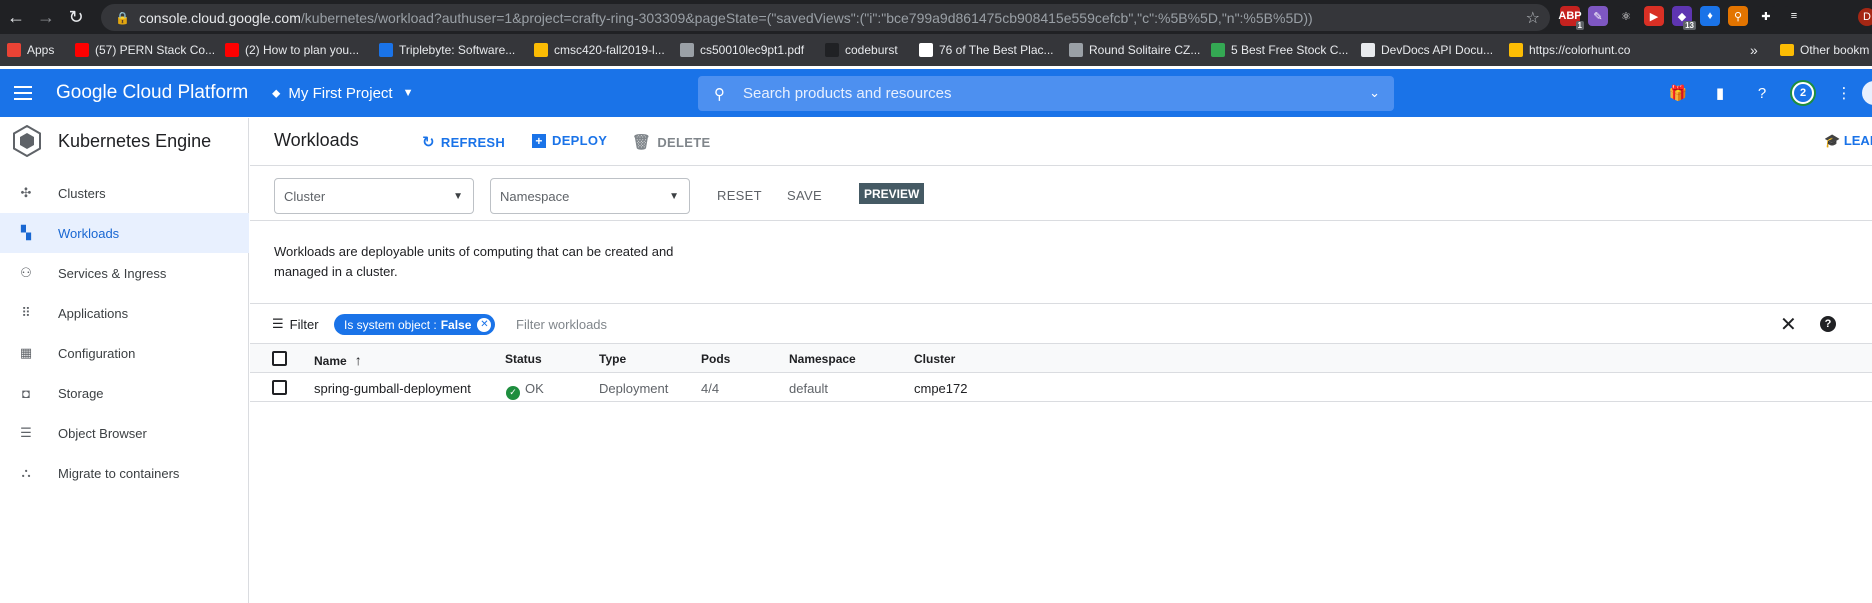  I want to click on column-header-namespace: Namespace, so click(822, 359).